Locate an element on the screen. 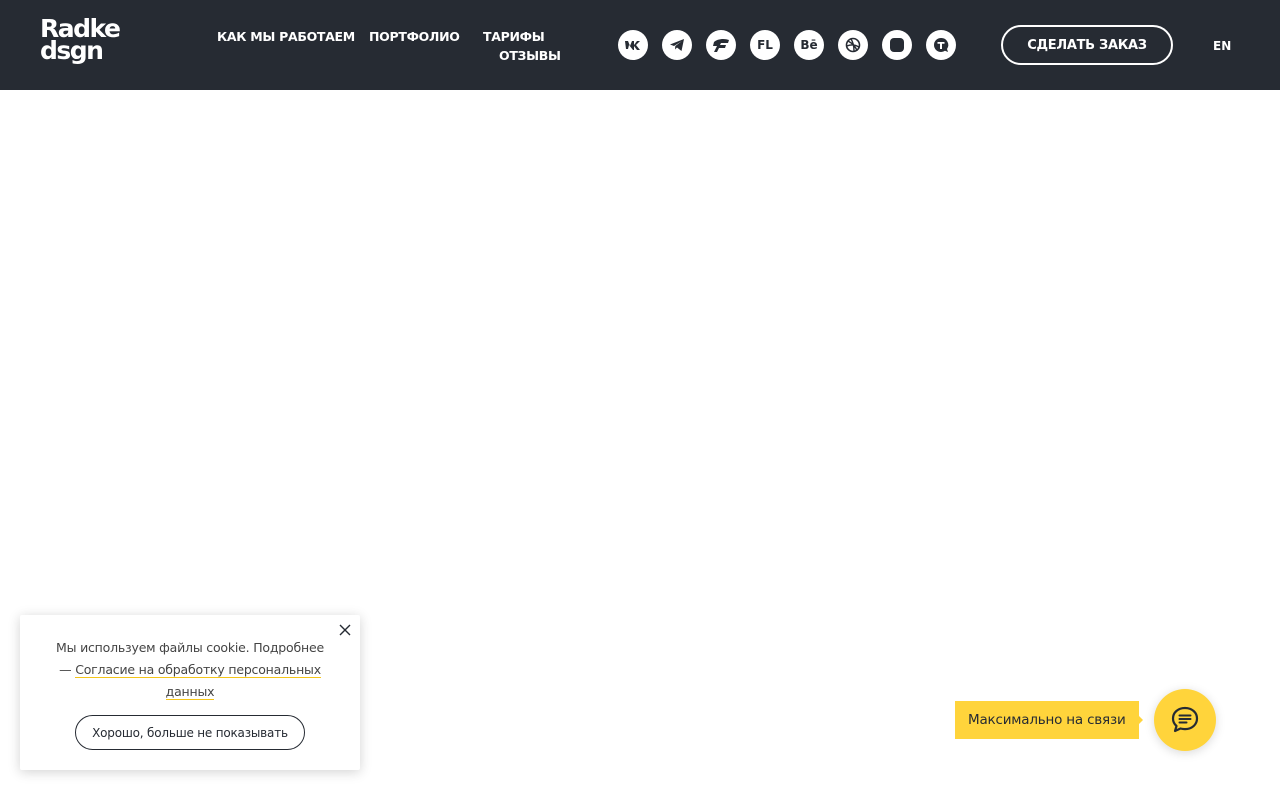 This screenshot has height=800, width=1280. cookie-accept-button: Хорошо, больше не показывать is located at coordinates (190, 732).